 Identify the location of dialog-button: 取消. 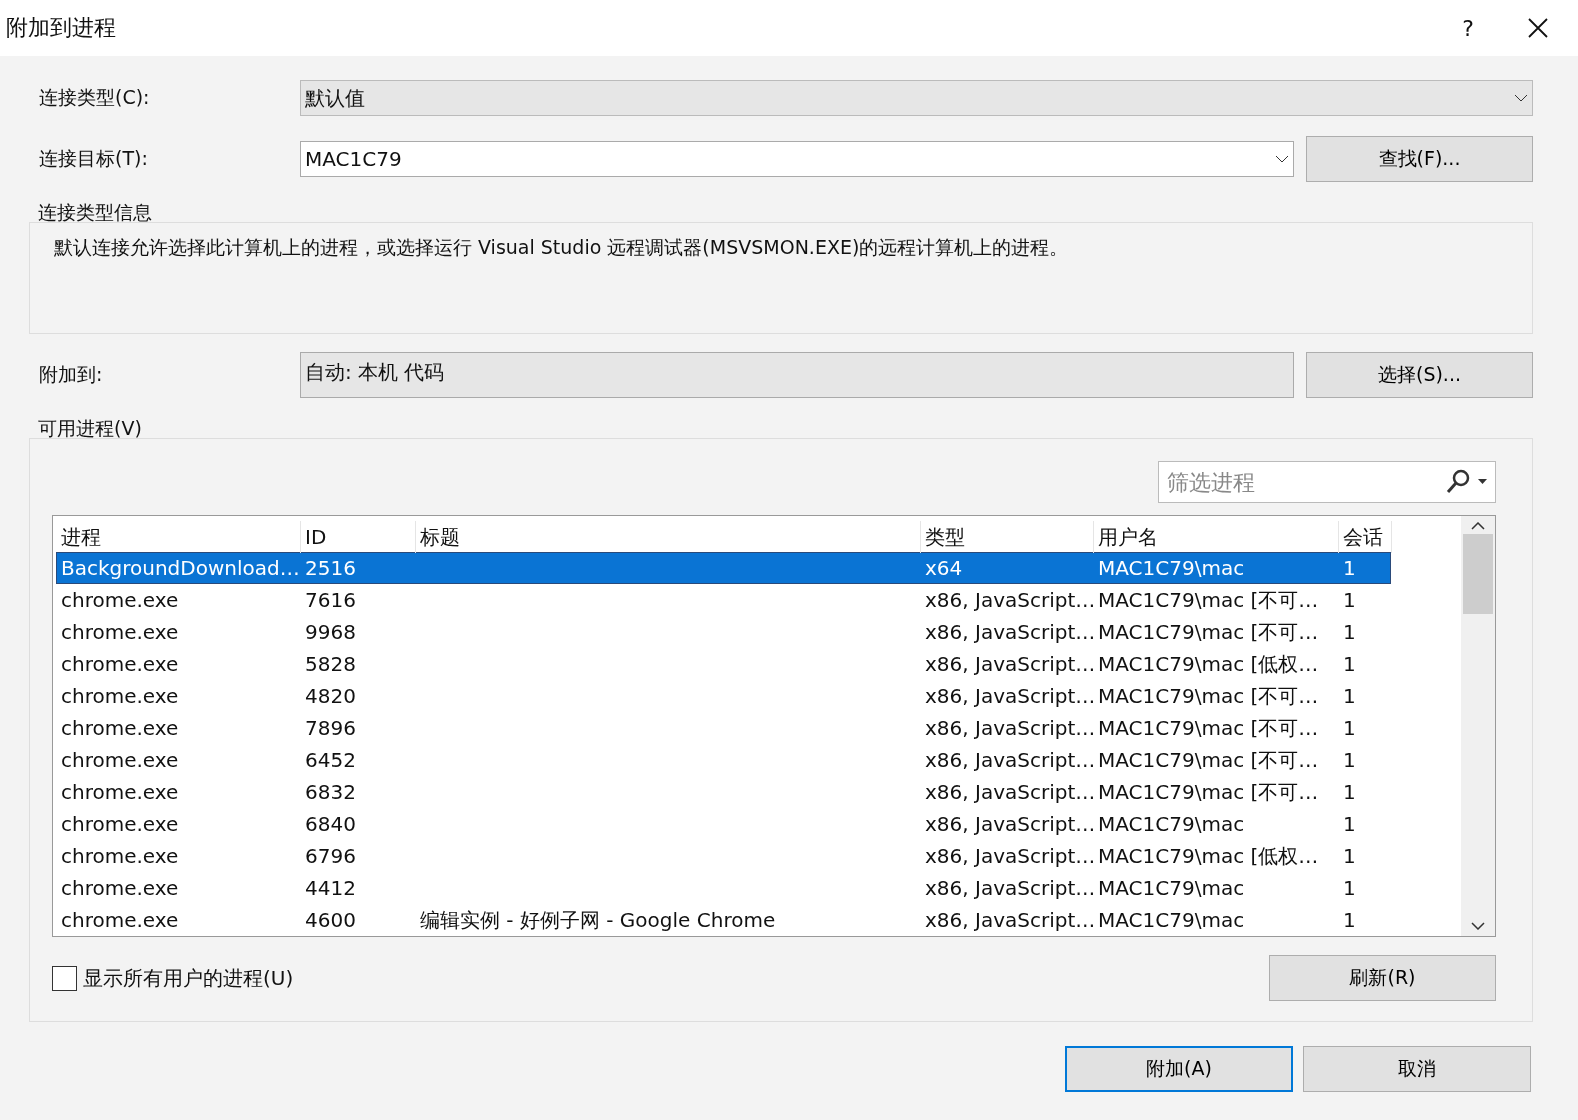
(1417, 1069).